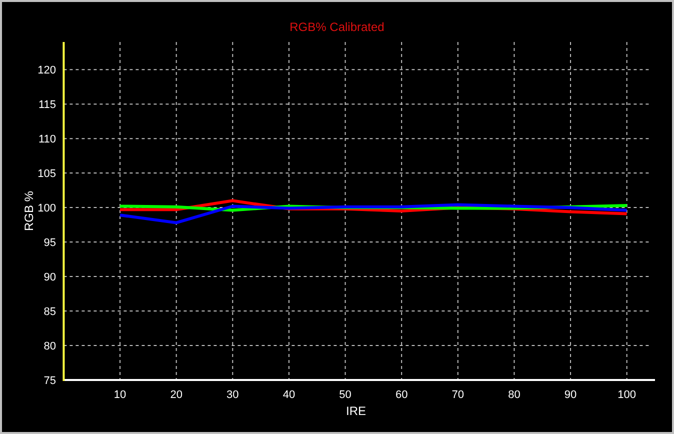 The image size is (674, 434). What do you see at coordinates (627, 395) in the screenshot?
I see `x-tick-label: 100` at bounding box center [627, 395].